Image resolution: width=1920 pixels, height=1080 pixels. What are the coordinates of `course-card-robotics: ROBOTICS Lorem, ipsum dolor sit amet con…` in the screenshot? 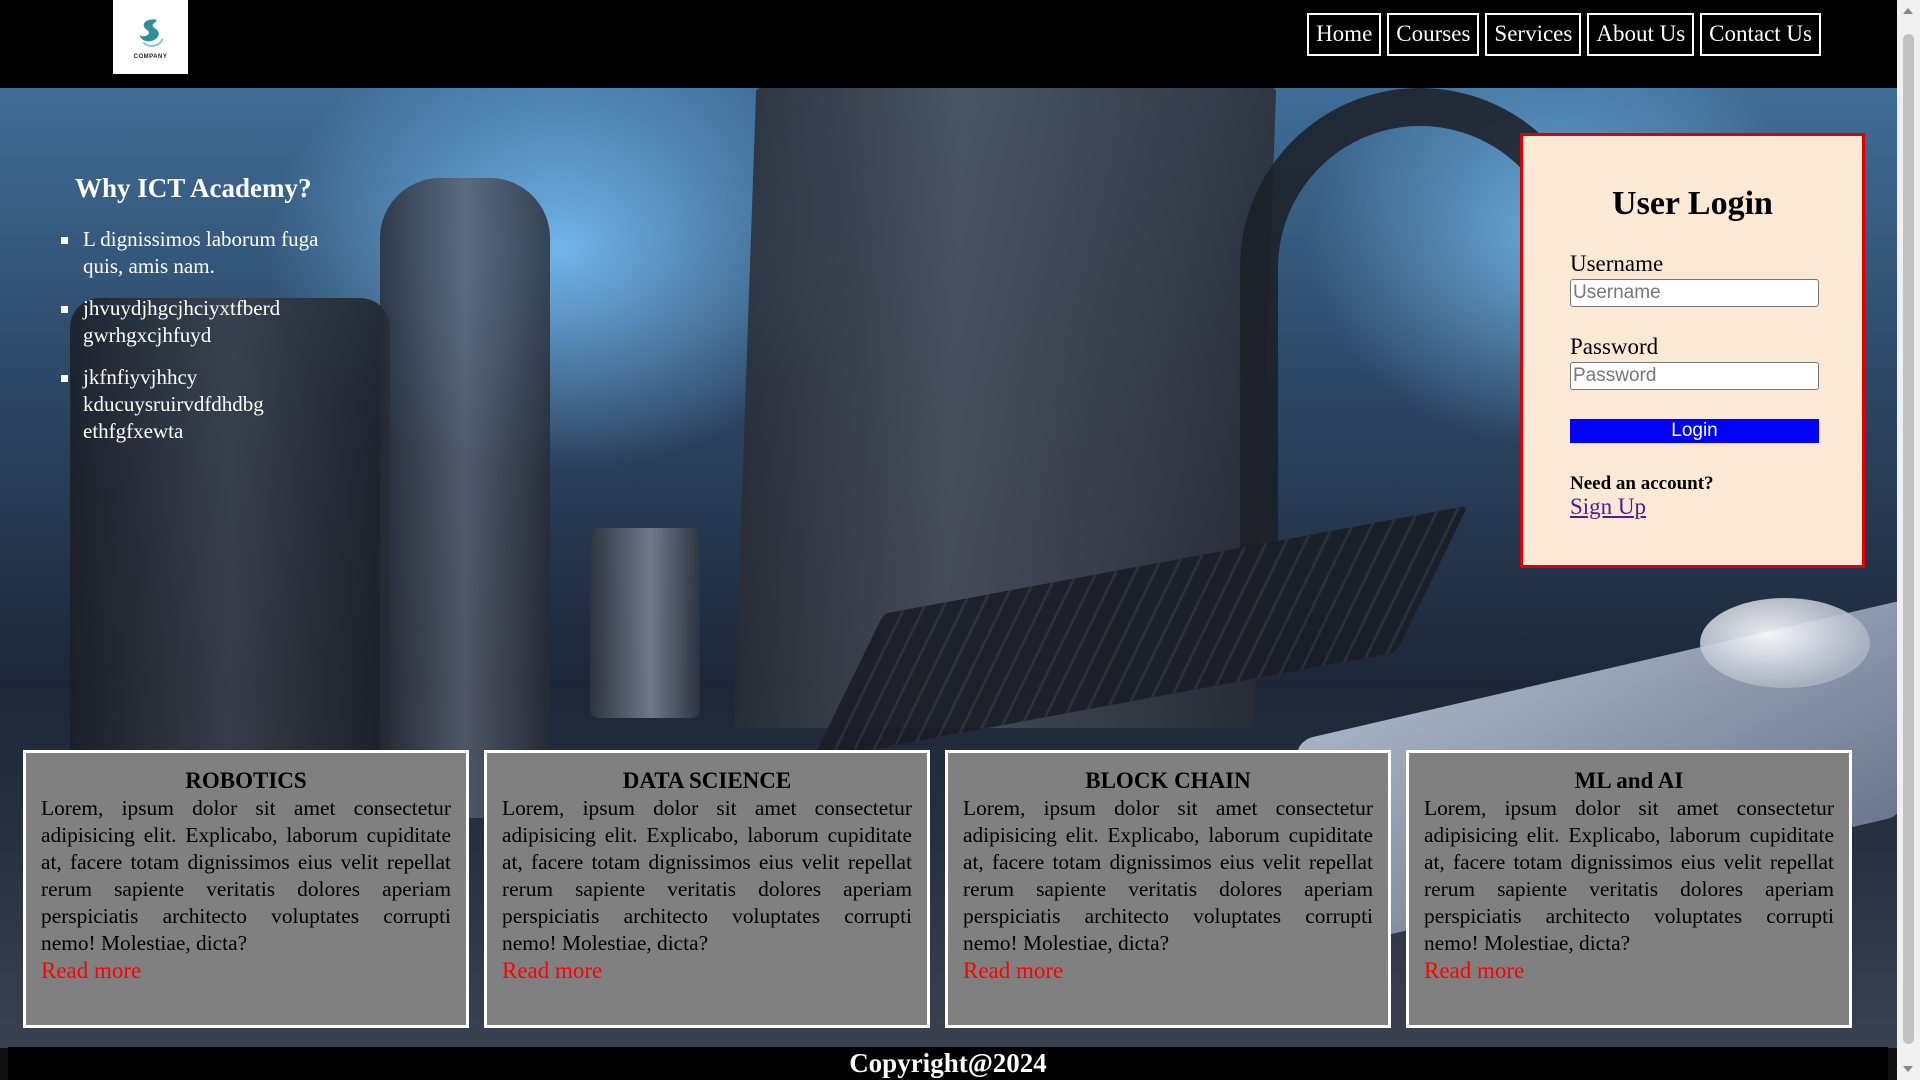 It's located at (246, 889).